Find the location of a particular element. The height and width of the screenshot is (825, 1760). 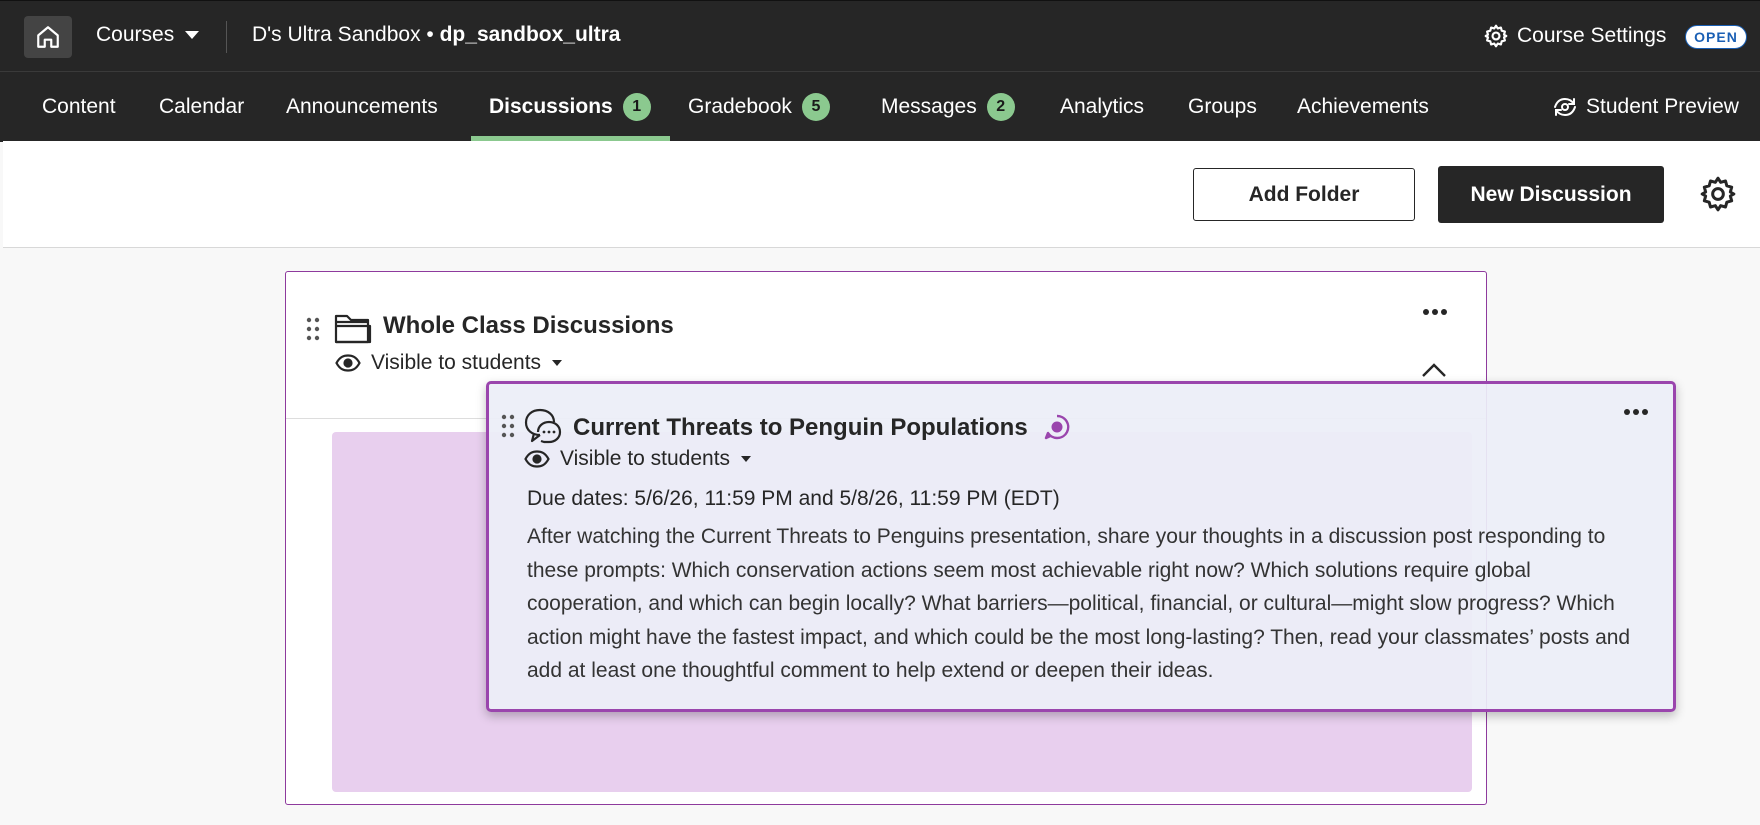

count-badge: 5 is located at coordinates (815, 107).